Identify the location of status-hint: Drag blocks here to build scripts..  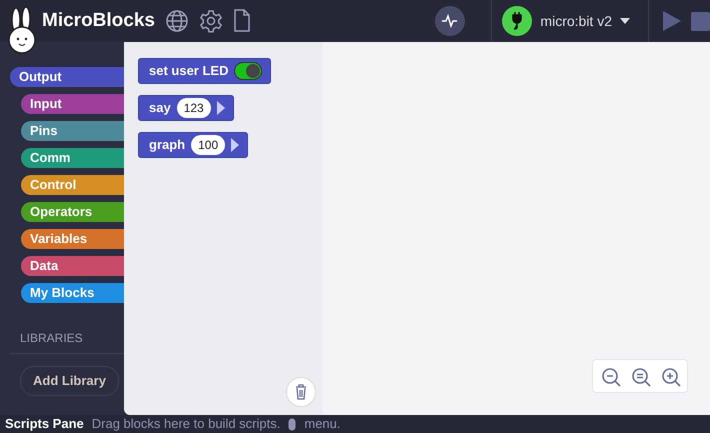
(186, 424).